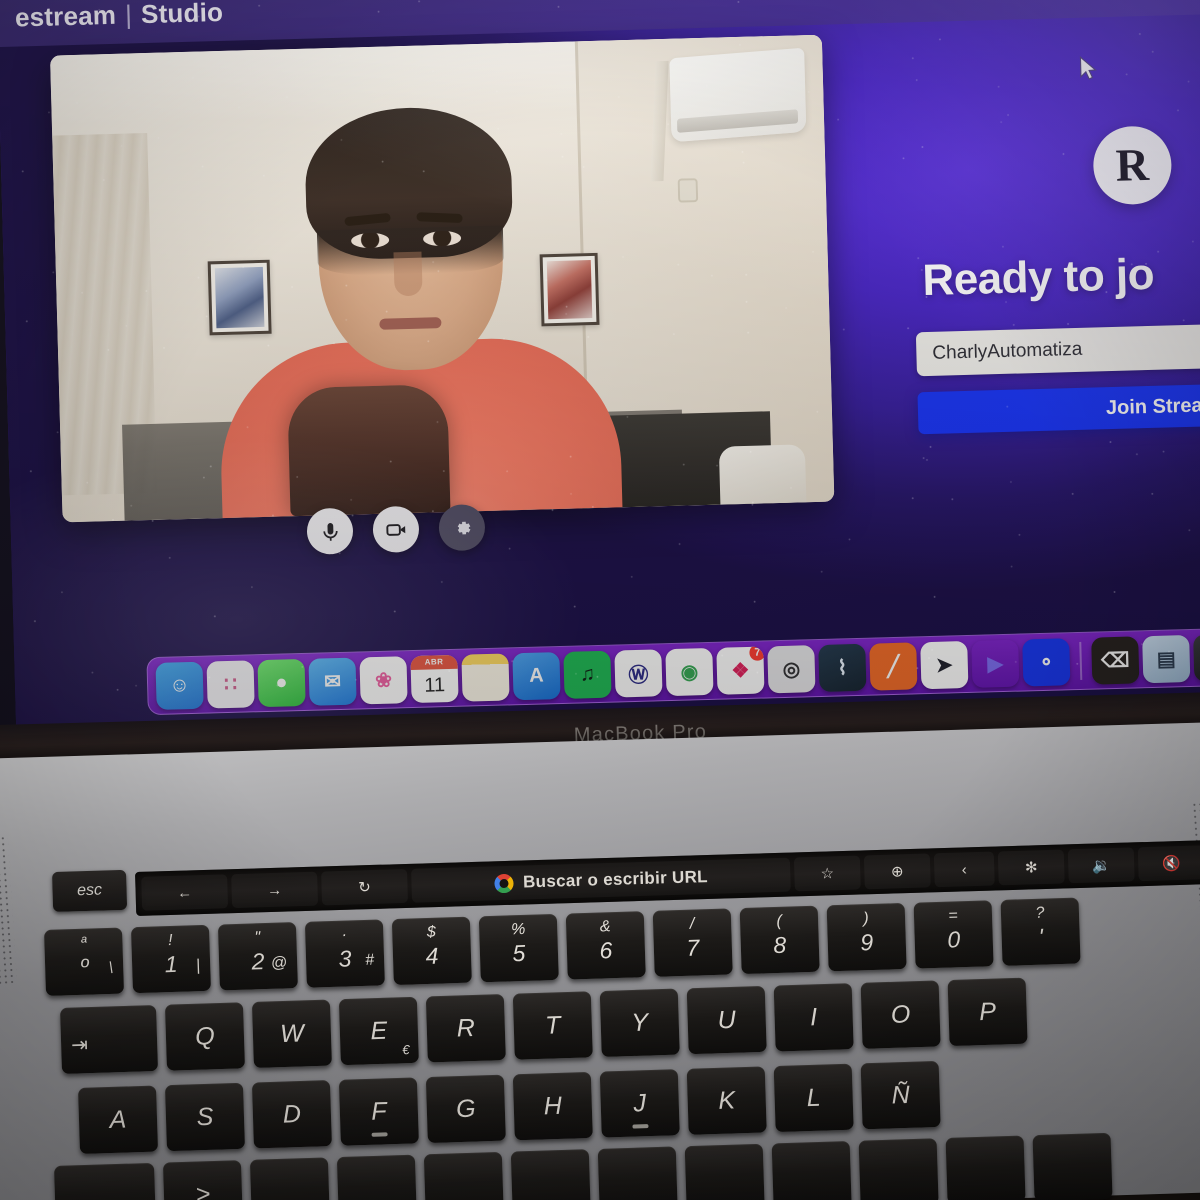 Image resolution: width=1200 pixels, height=1200 pixels. I want to click on touchbar-reload-button: ↻, so click(365, 887).